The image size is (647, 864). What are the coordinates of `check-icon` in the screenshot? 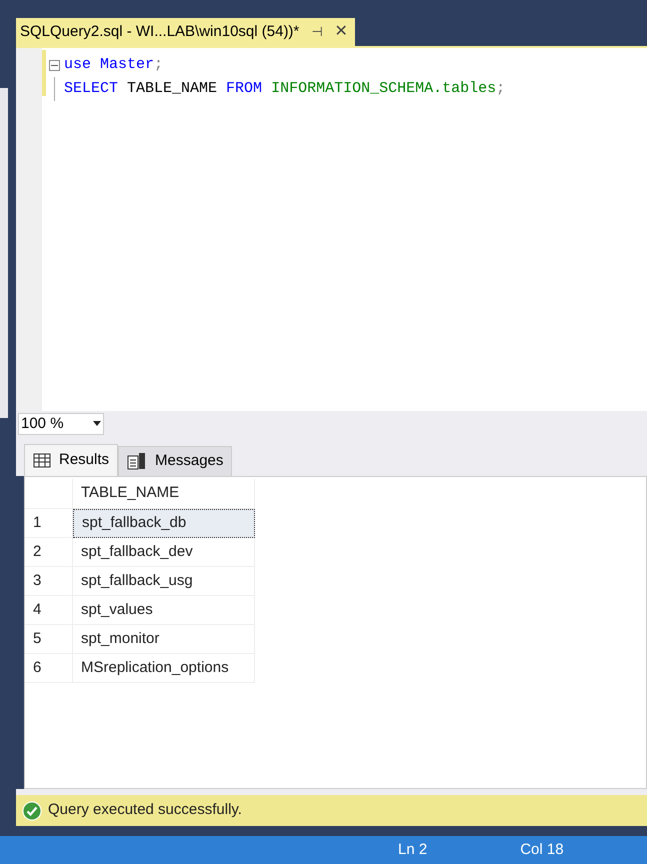 It's located at (32, 810).